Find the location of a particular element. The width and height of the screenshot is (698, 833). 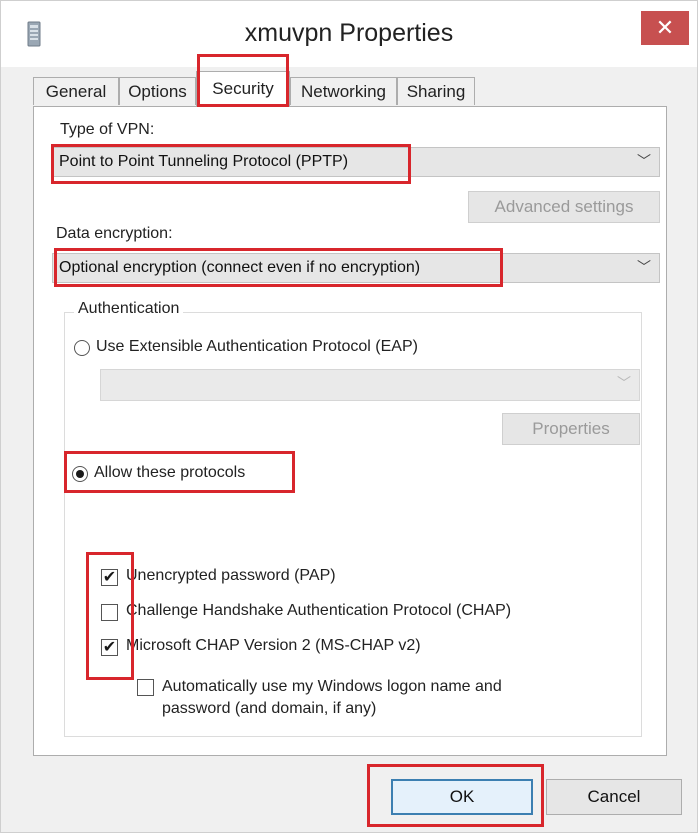

close-icon: ✕ is located at coordinates (665, 28).